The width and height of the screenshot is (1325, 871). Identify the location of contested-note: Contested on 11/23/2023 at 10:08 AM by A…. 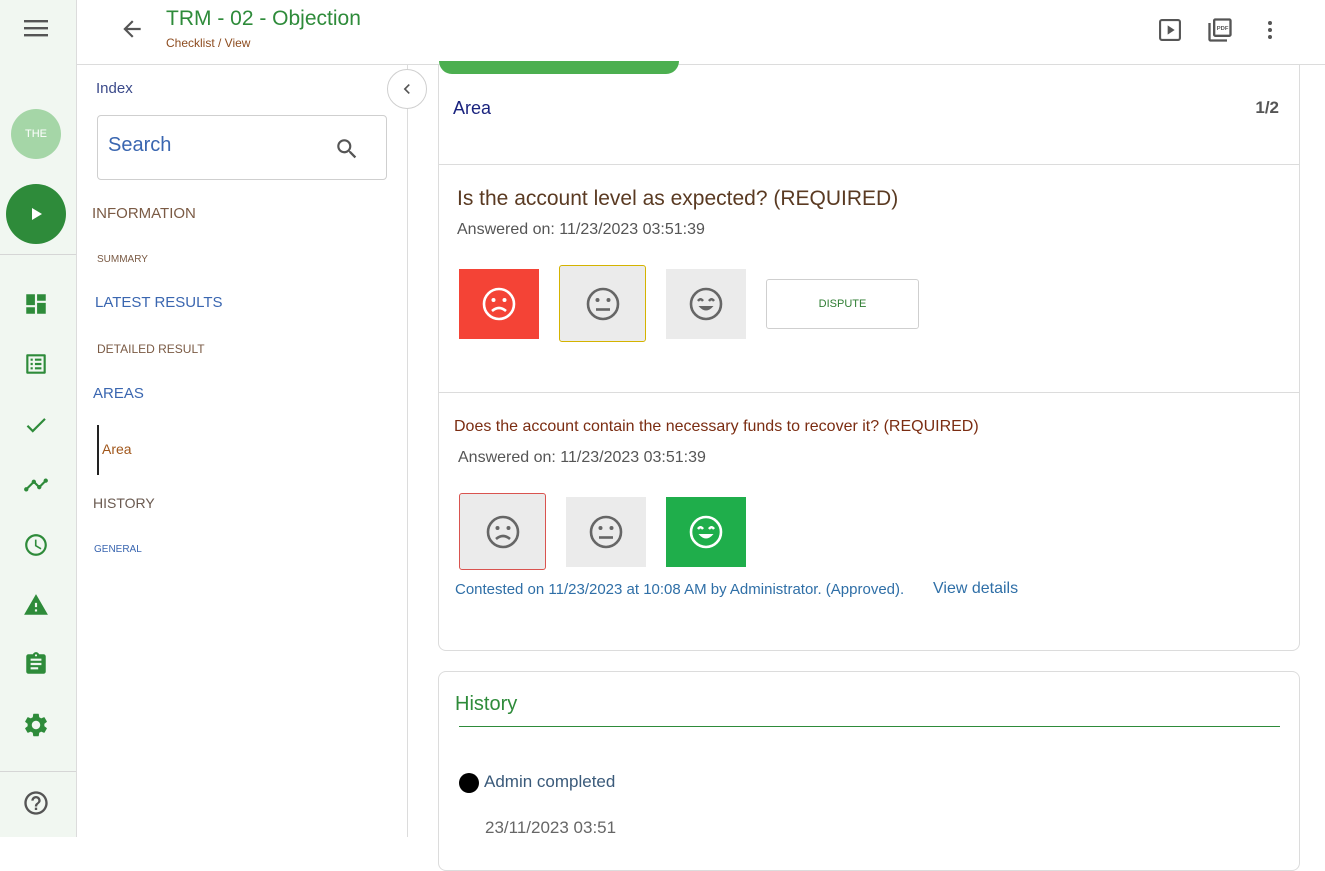
(680, 589).